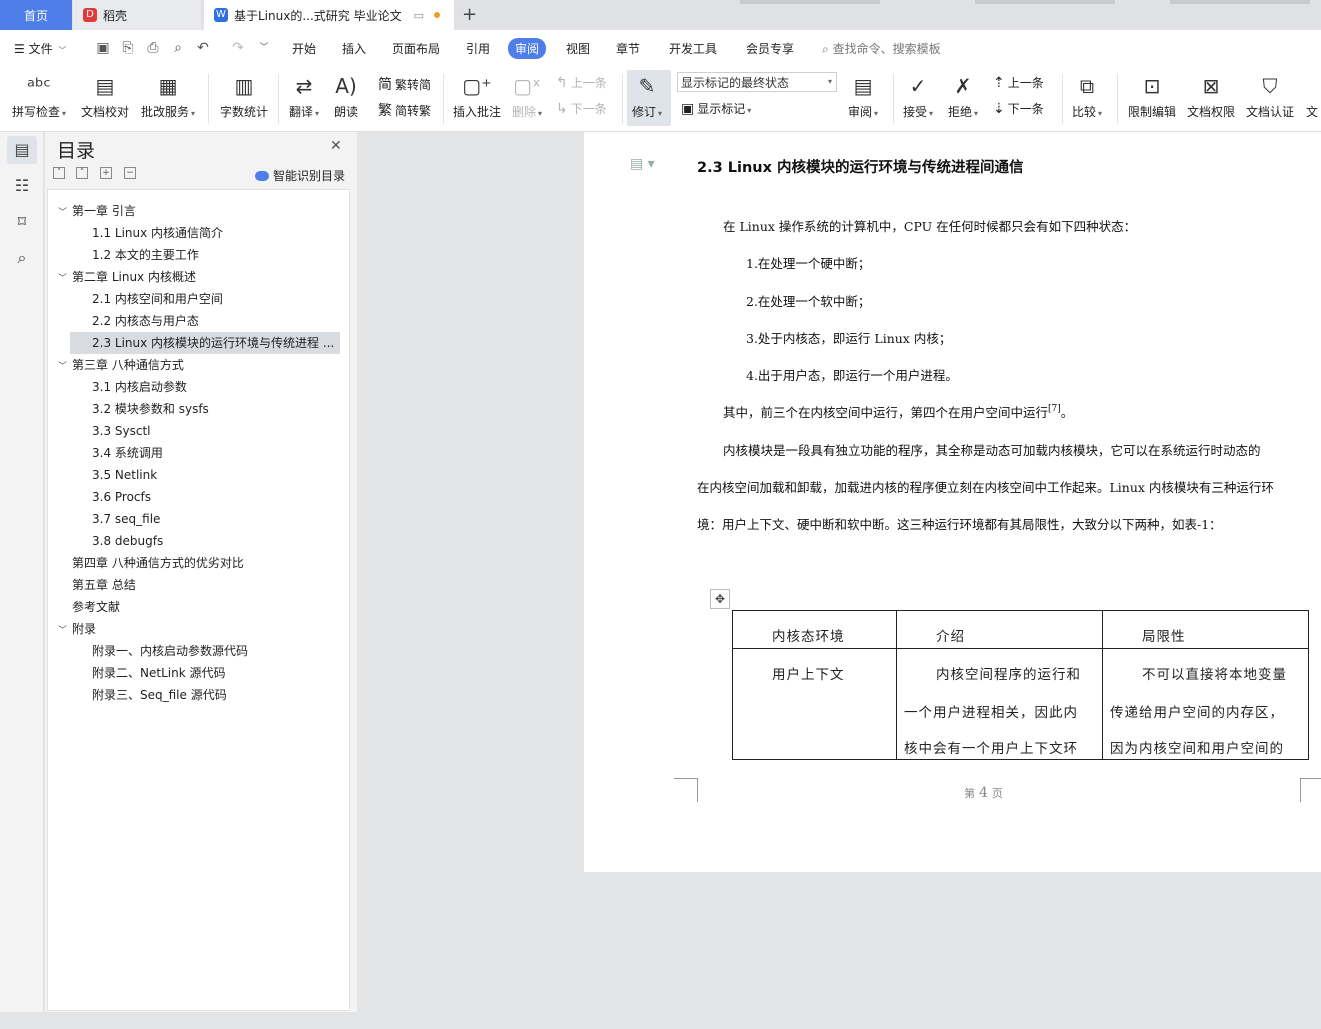 The width and height of the screenshot is (1321, 1029). I want to click on command-search: ⌕ 查找命令、搜索模板, so click(881, 48).